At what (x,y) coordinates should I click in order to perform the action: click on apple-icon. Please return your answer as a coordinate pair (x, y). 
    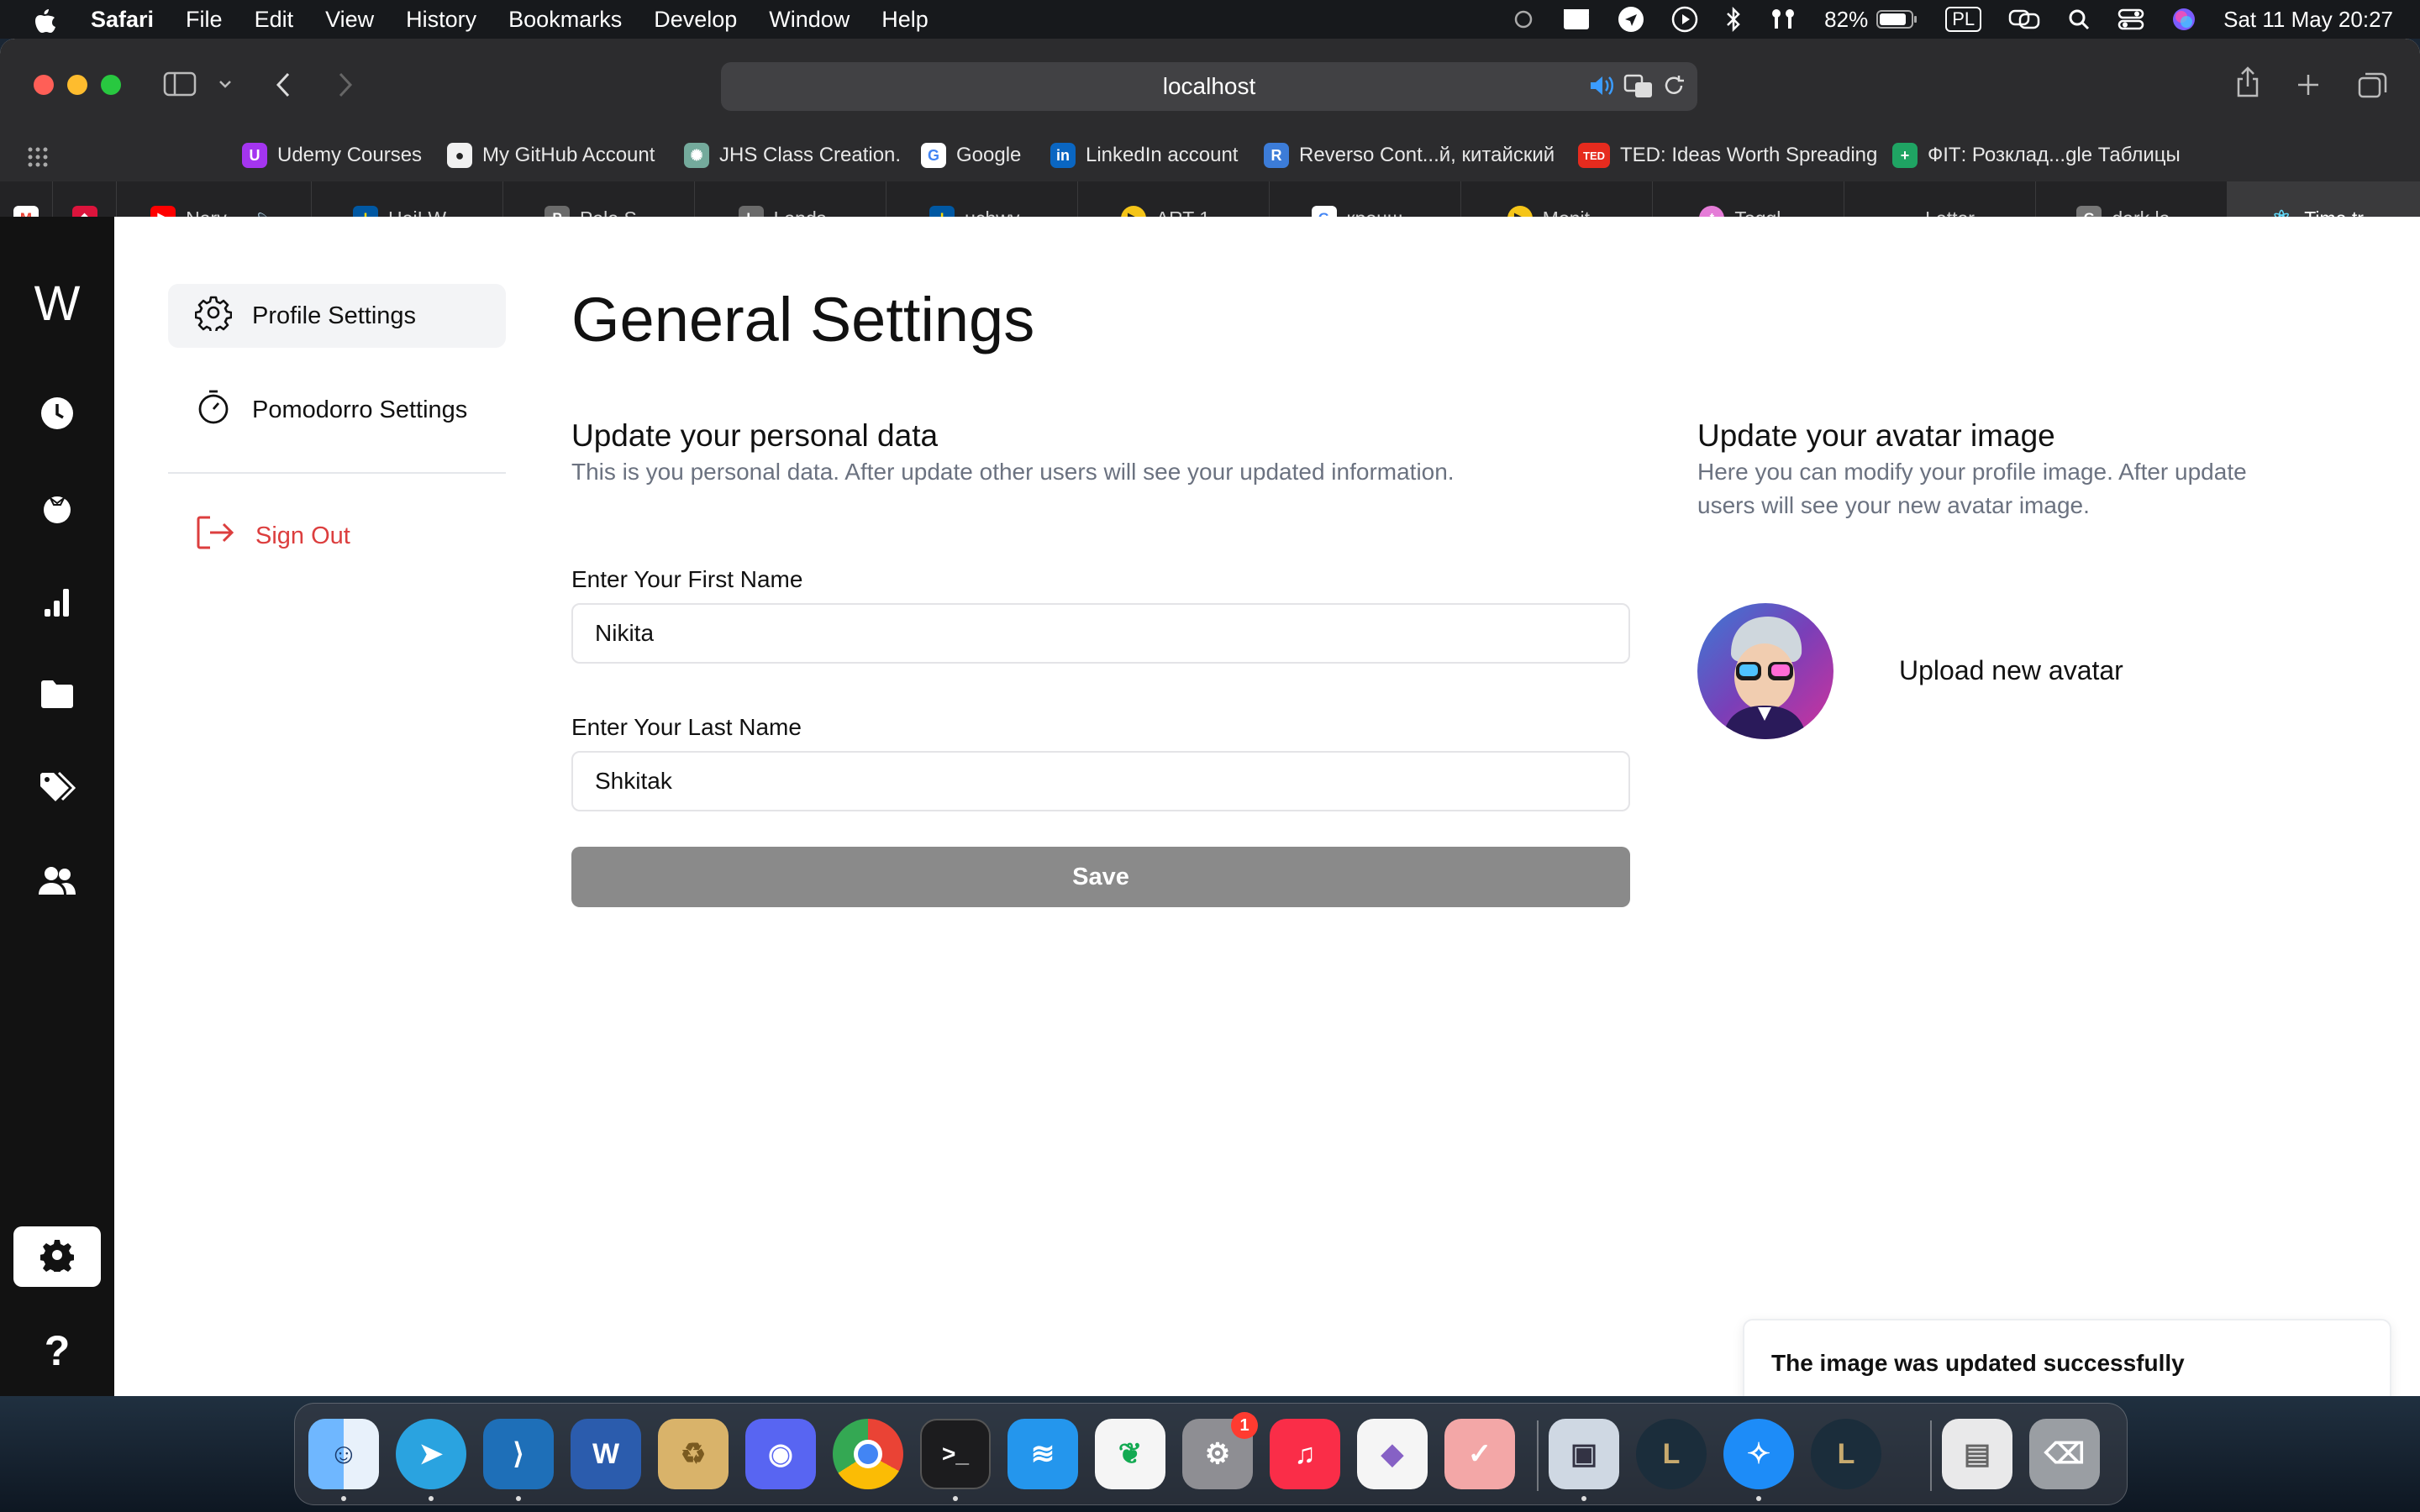
    Looking at the image, I should click on (44, 19).